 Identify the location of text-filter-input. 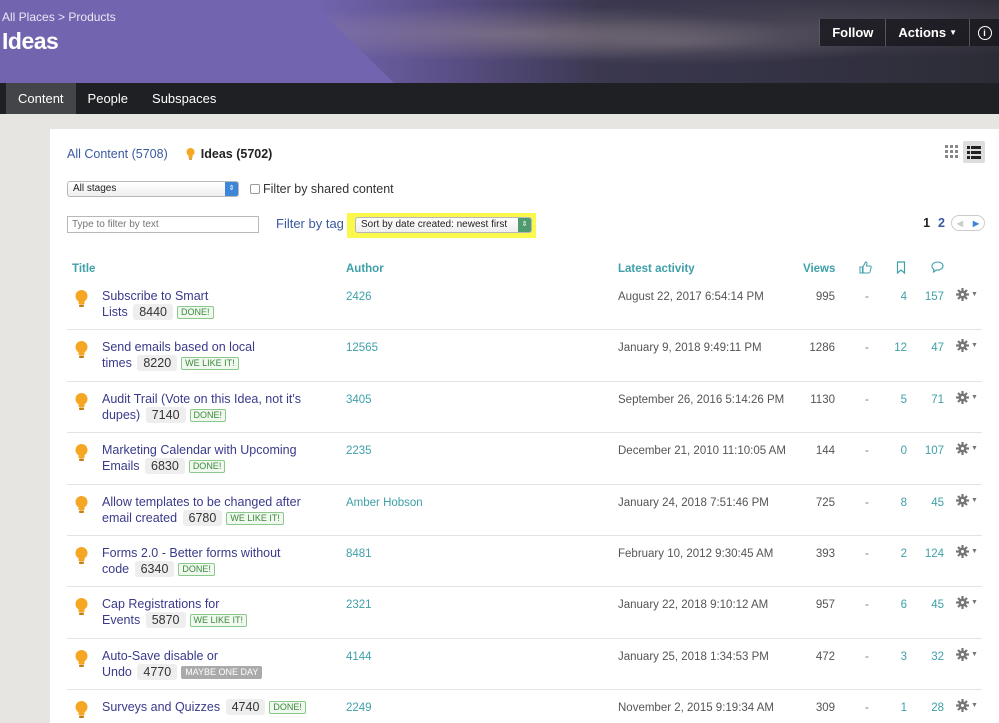
(163, 224).